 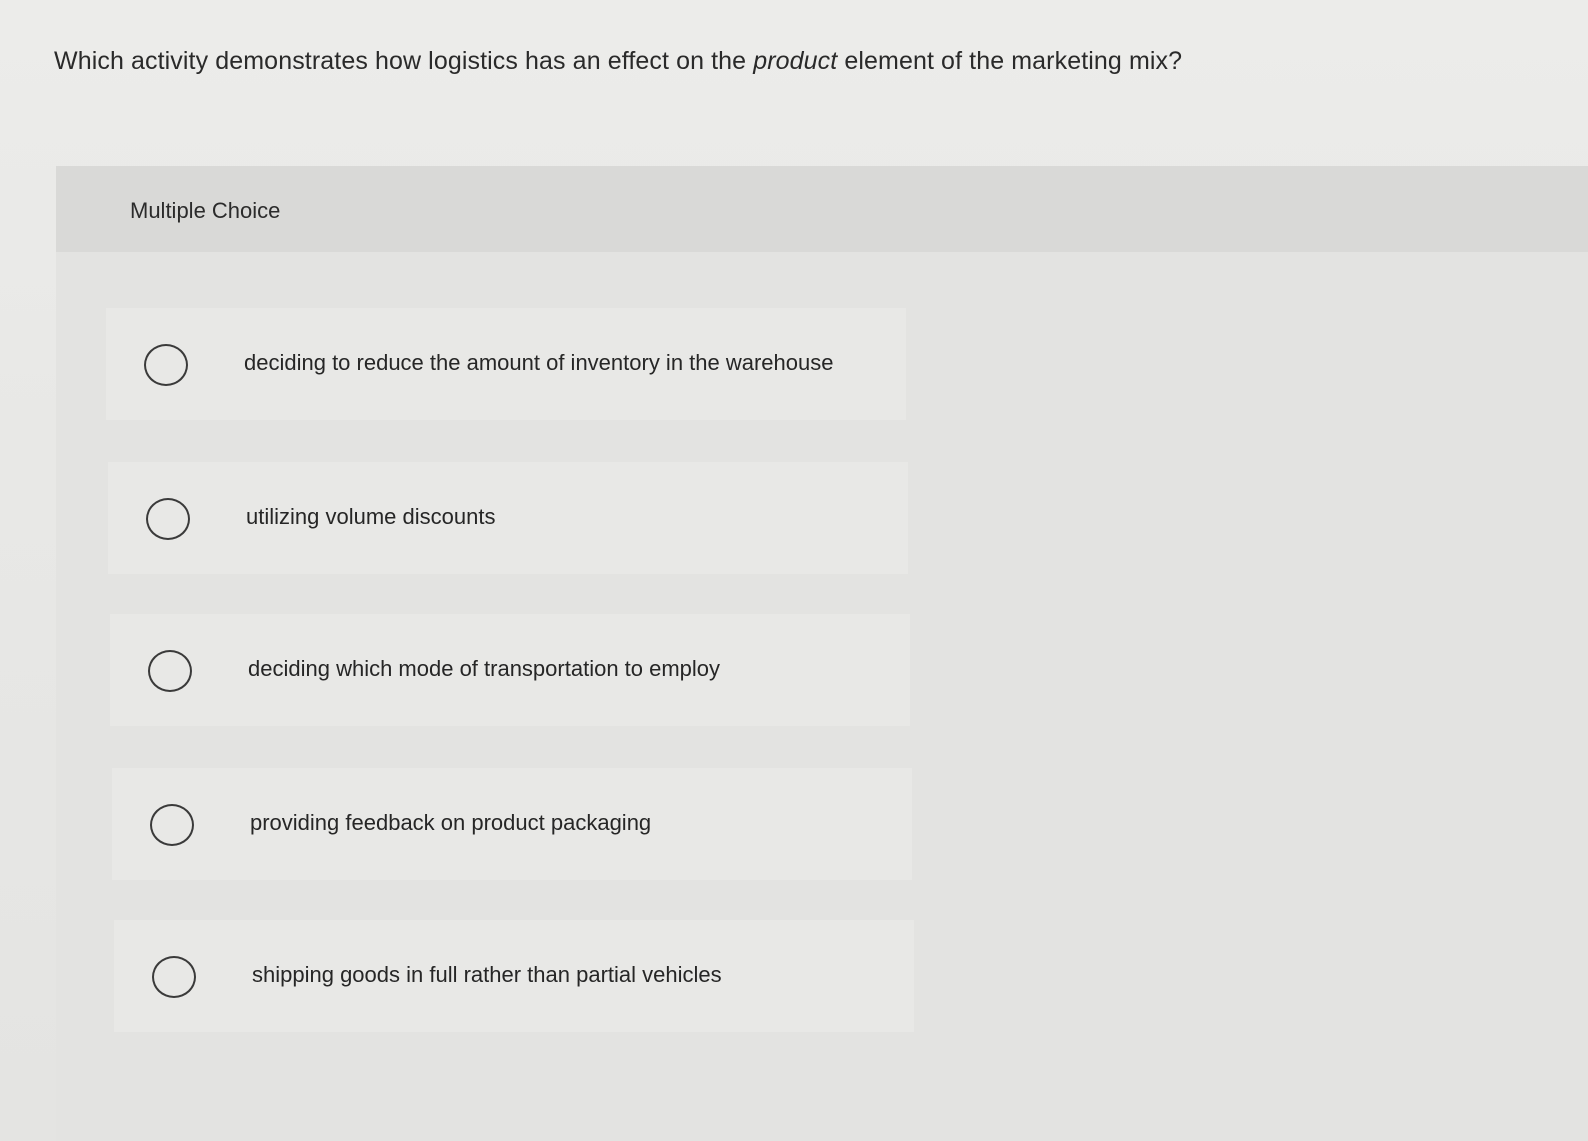 I want to click on multiple-choice-header: Multiple Choice, so click(x=822, y=209).